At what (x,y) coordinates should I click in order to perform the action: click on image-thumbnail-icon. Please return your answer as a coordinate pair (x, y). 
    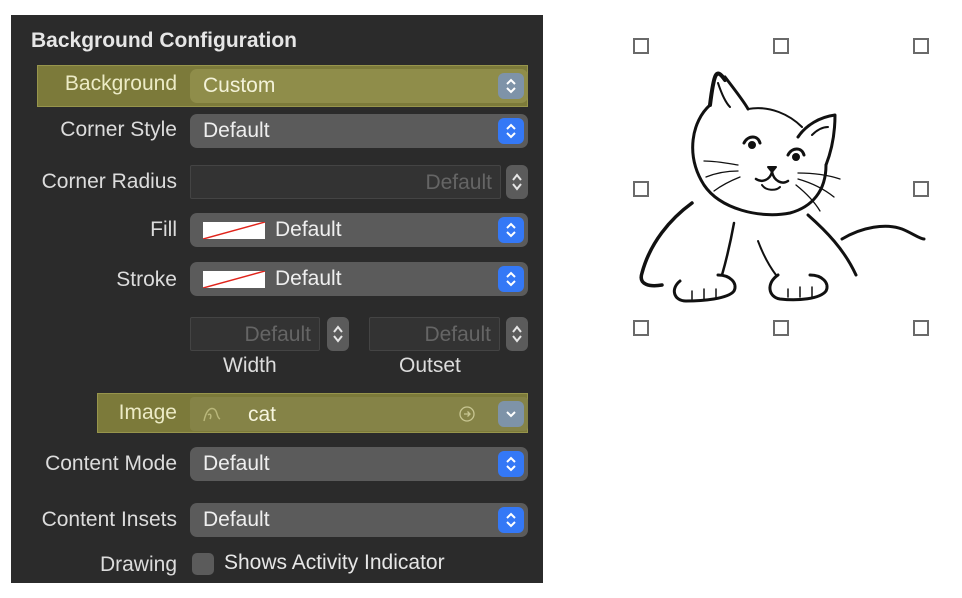
    Looking at the image, I should click on (212, 414).